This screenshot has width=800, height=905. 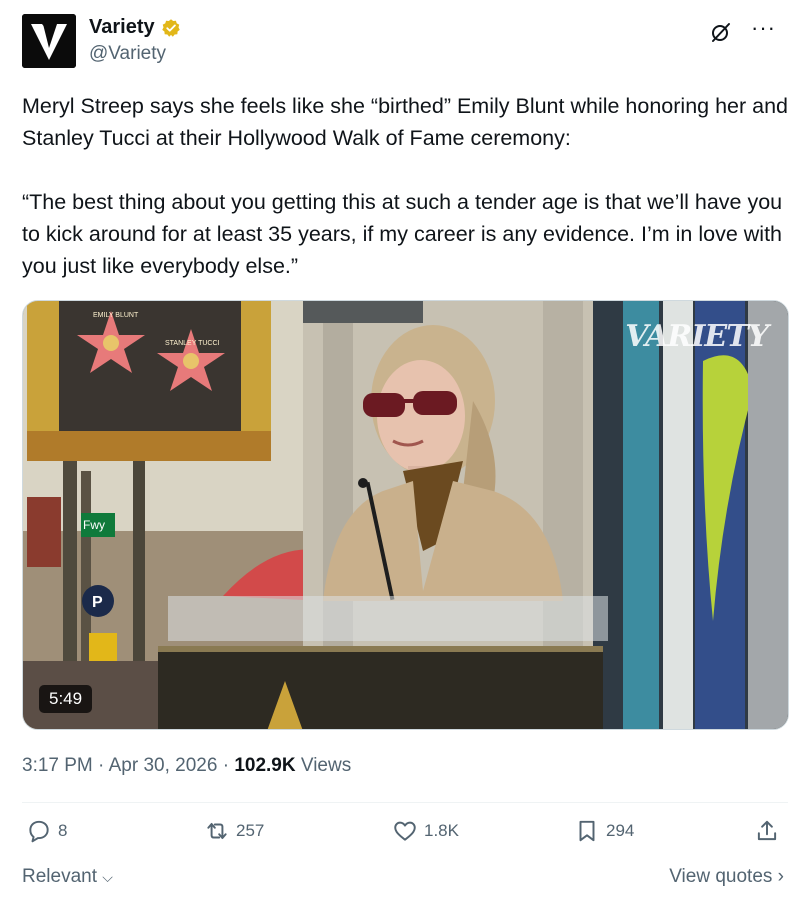 I want to click on repost-button: 257, so click(x=234, y=831).